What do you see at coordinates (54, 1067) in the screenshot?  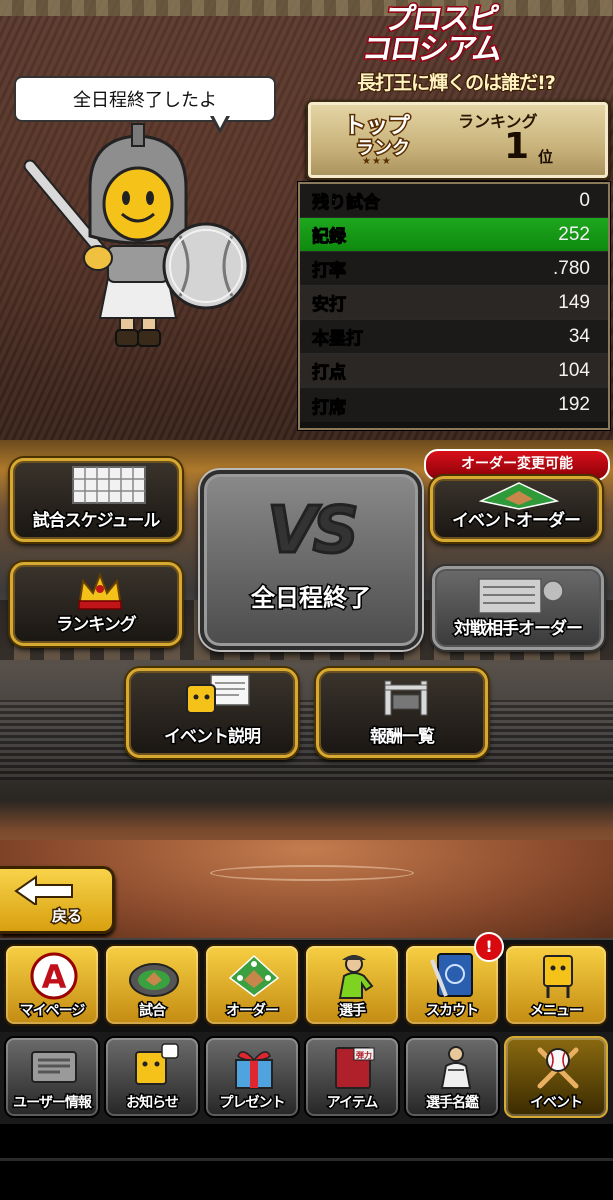 I see `user-card-icon` at bounding box center [54, 1067].